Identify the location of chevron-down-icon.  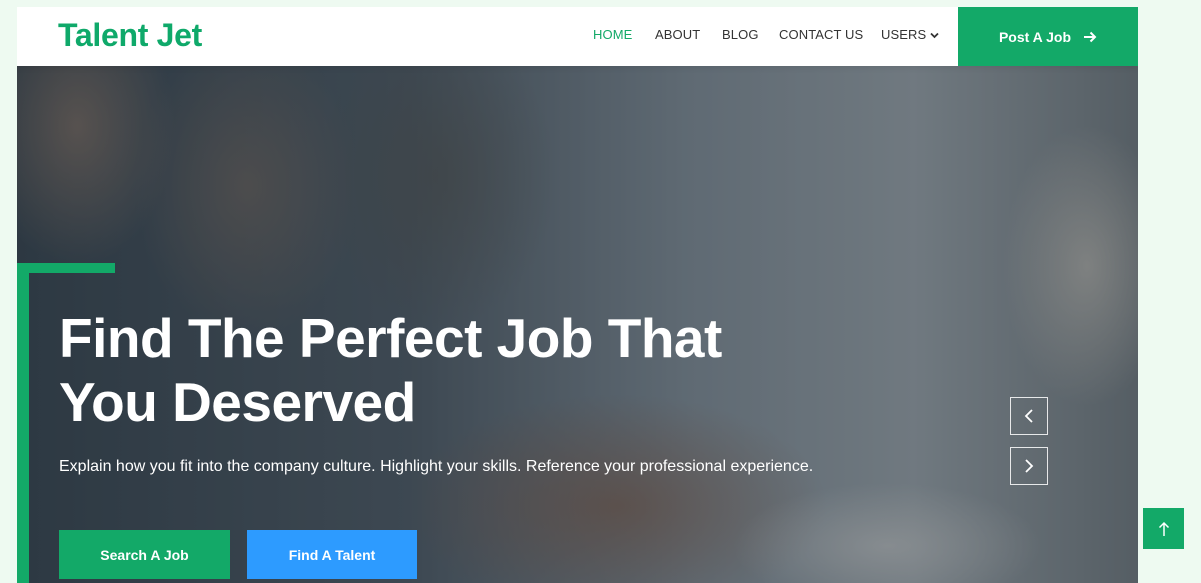
(934, 35).